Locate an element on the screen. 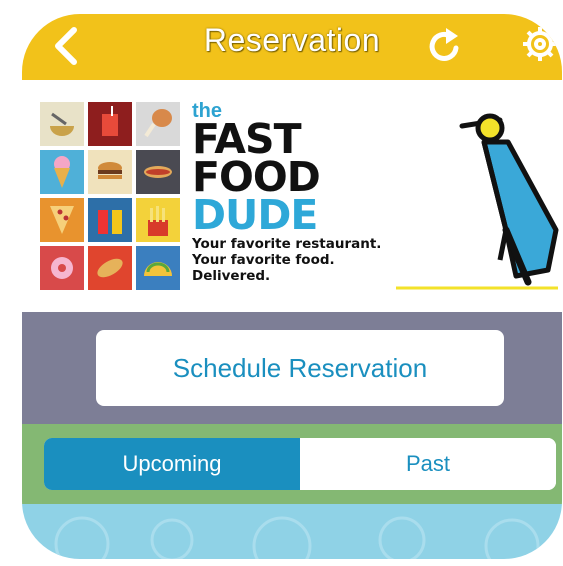 The width and height of the screenshot is (563, 566). background-pattern is located at coordinates (297, 537).